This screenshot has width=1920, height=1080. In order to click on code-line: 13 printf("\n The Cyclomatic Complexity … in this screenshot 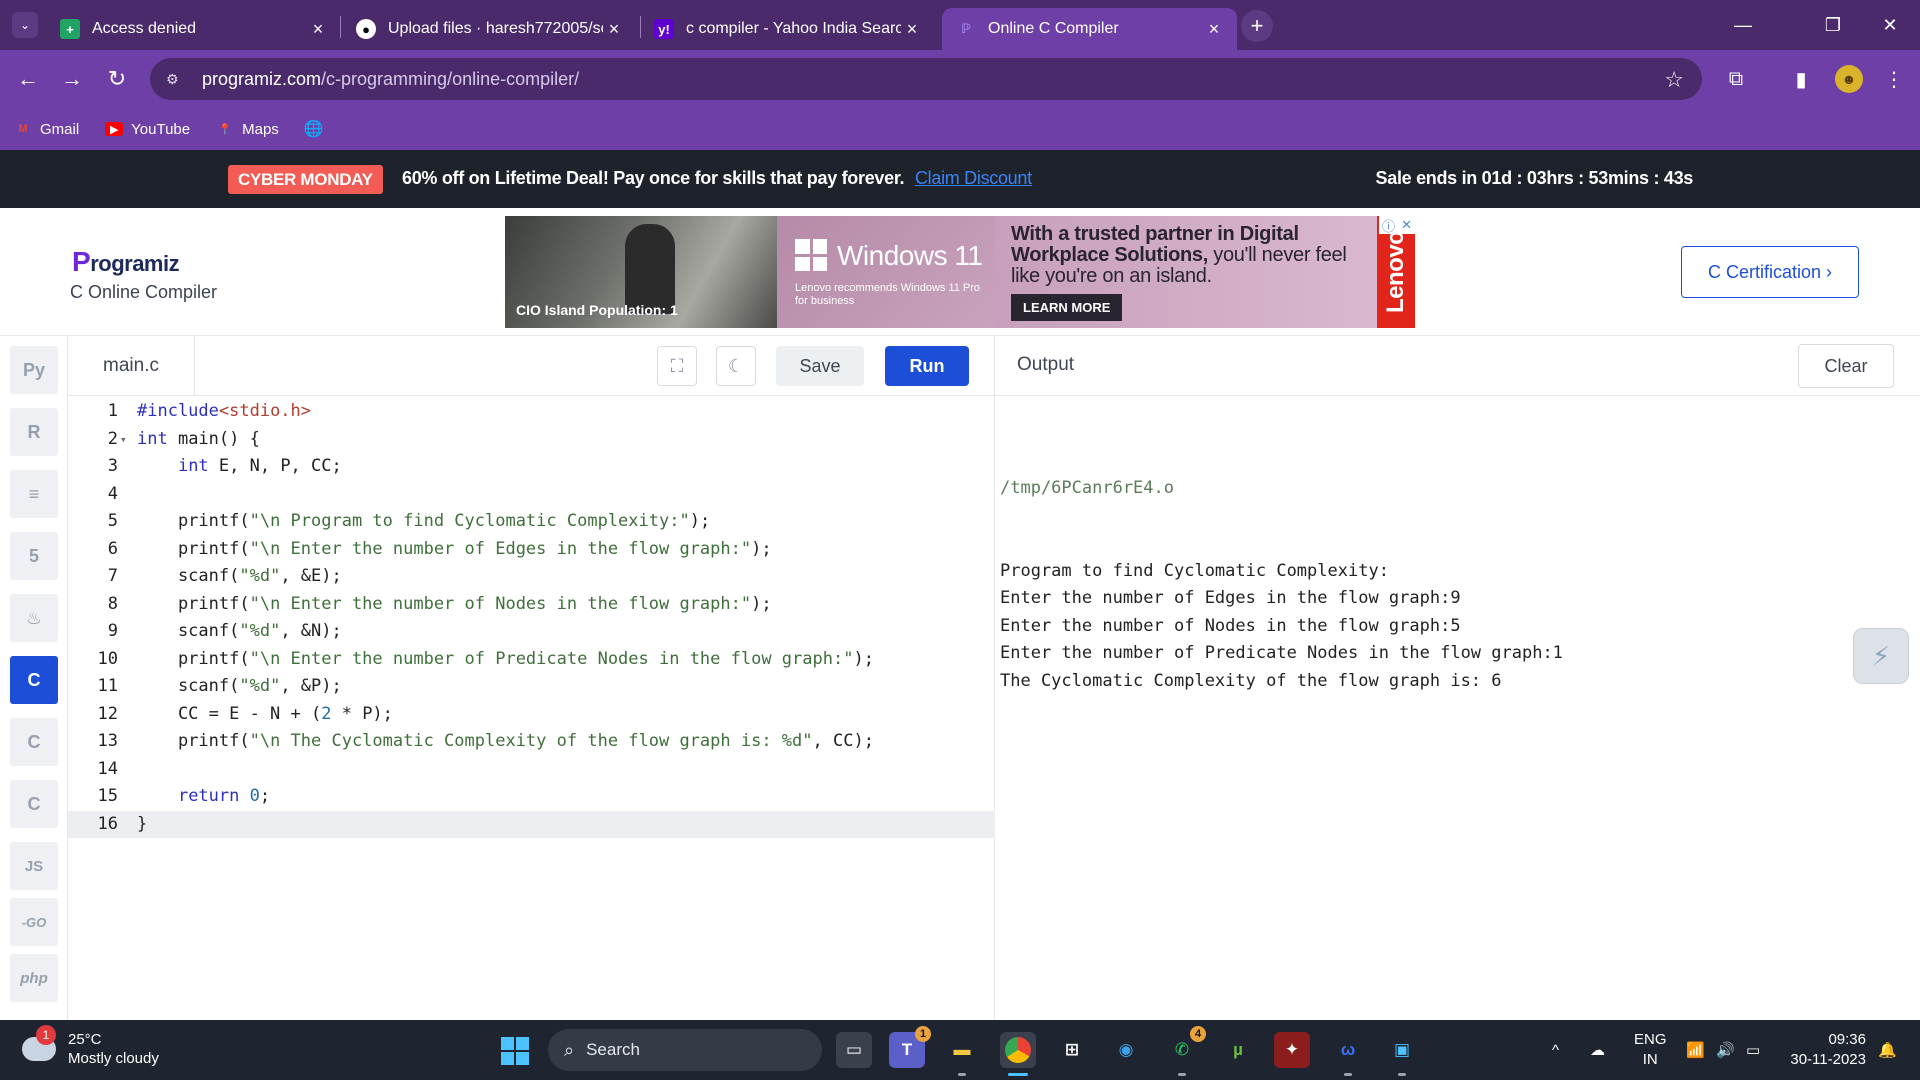, I will do `click(531, 742)`.